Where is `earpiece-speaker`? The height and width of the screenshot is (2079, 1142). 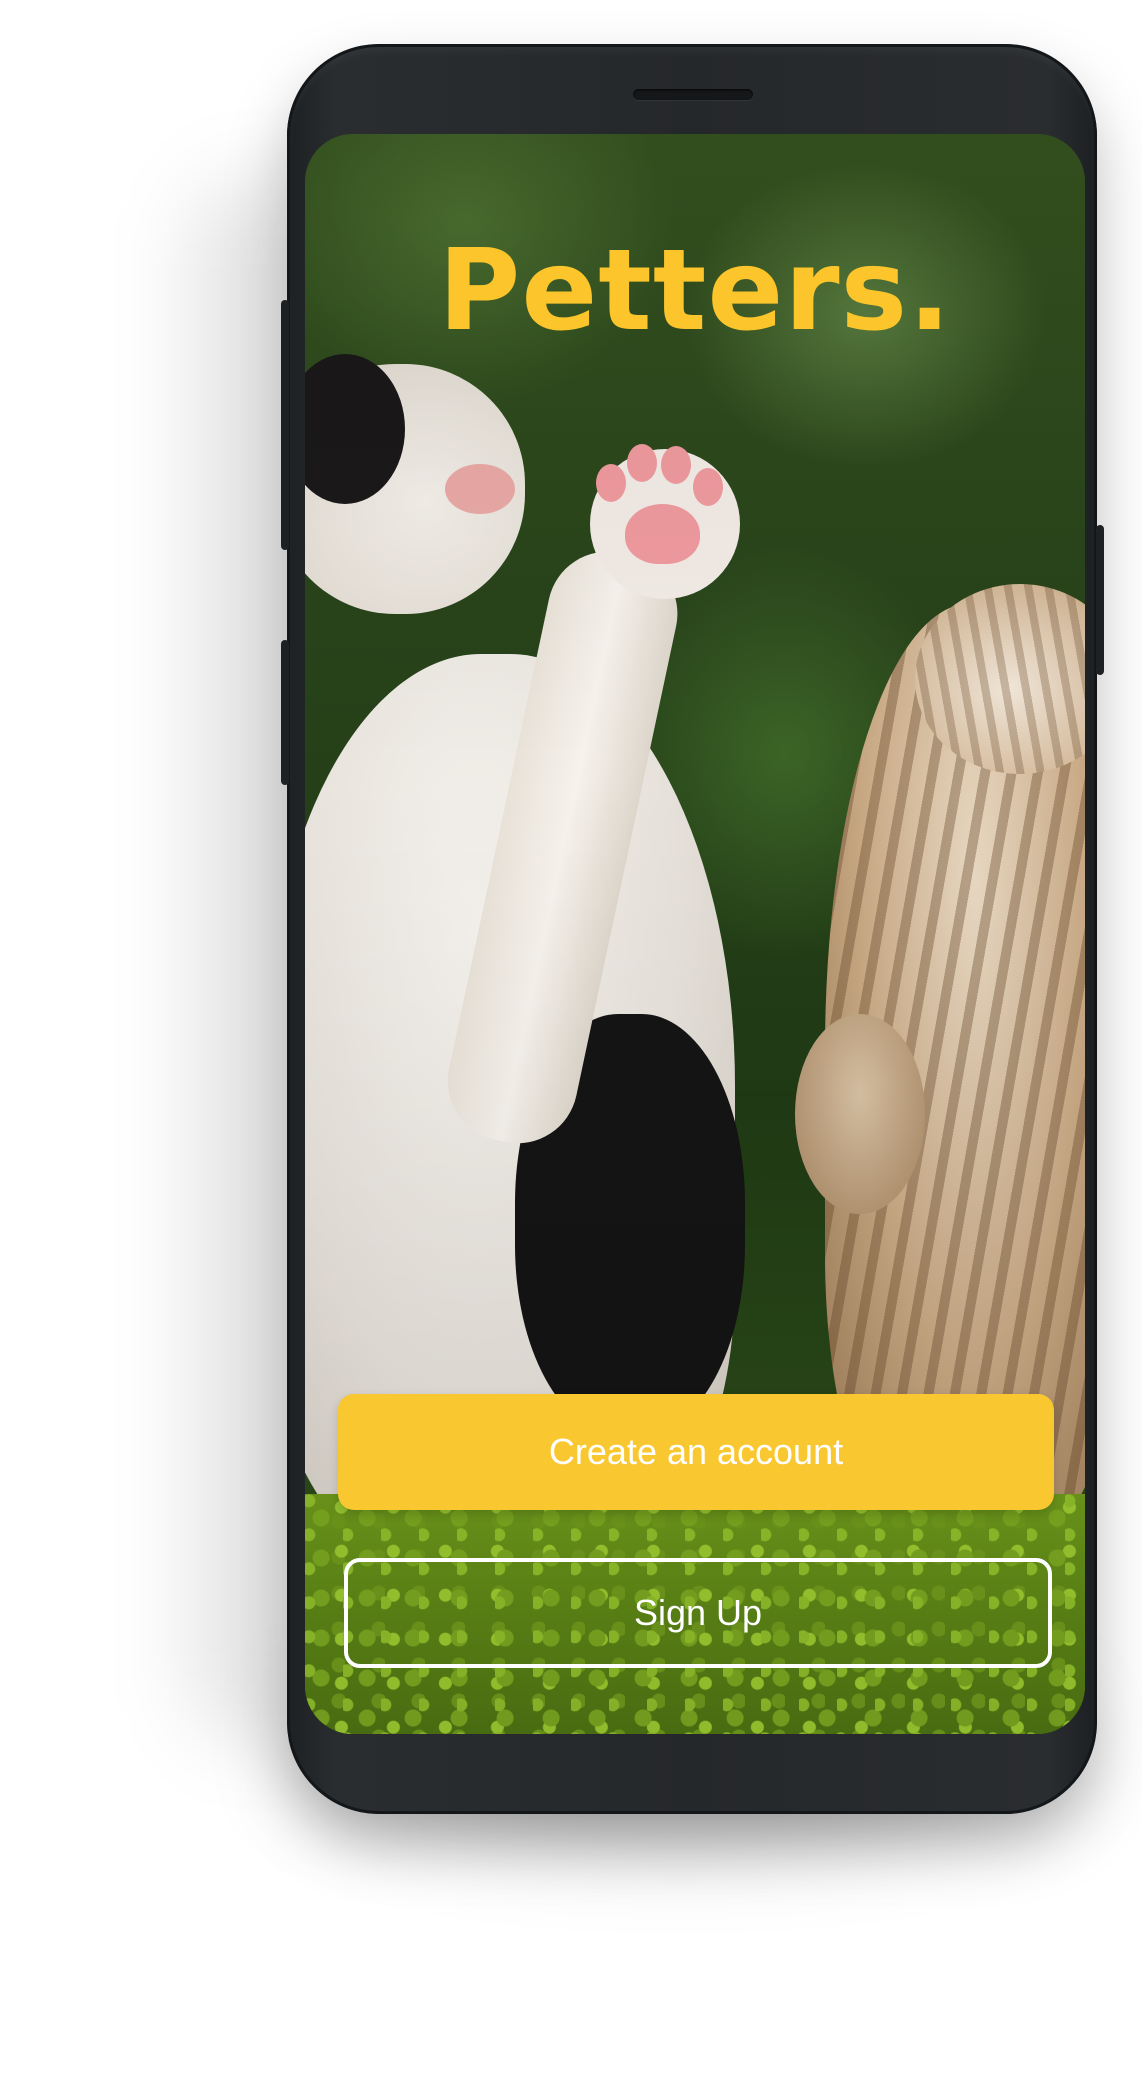 earpiece-speaker is located at coordinates (693, 94).